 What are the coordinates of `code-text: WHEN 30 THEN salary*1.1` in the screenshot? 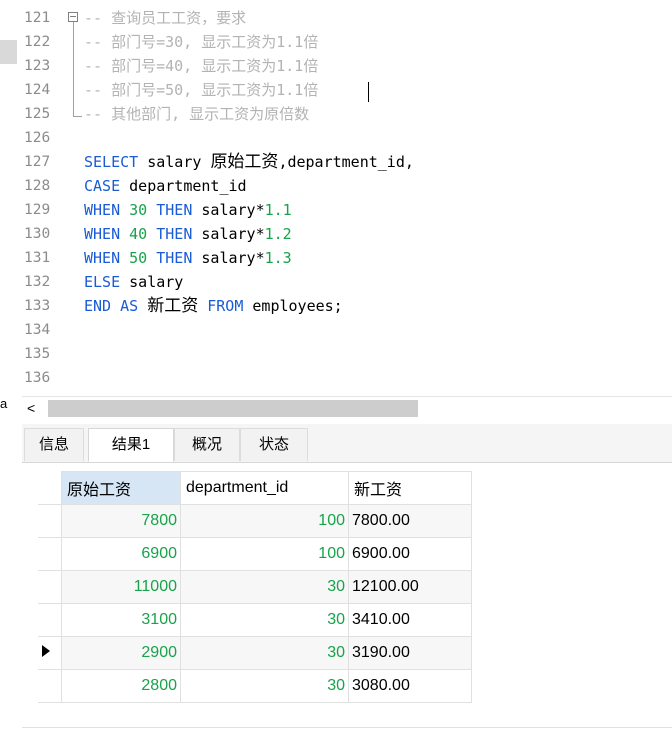 It's located at (188, 210).